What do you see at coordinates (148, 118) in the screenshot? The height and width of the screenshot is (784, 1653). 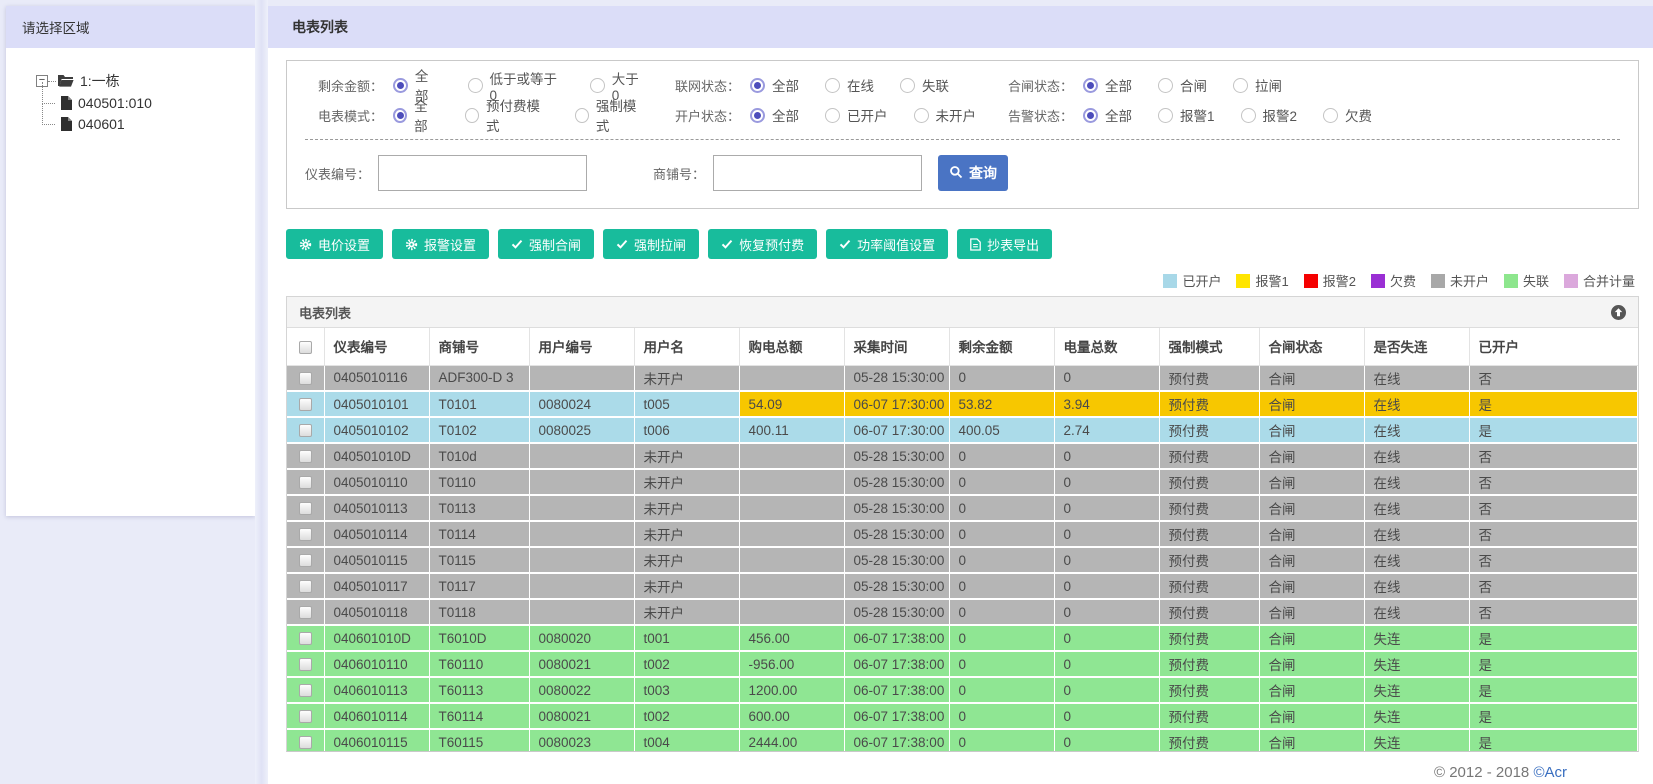 I see `tree-node-040601: 040601` at bounding box center [148, 118].